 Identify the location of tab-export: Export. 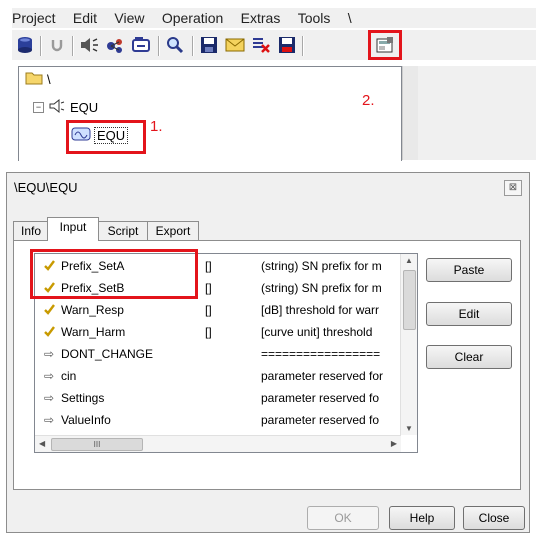
(173, 230).